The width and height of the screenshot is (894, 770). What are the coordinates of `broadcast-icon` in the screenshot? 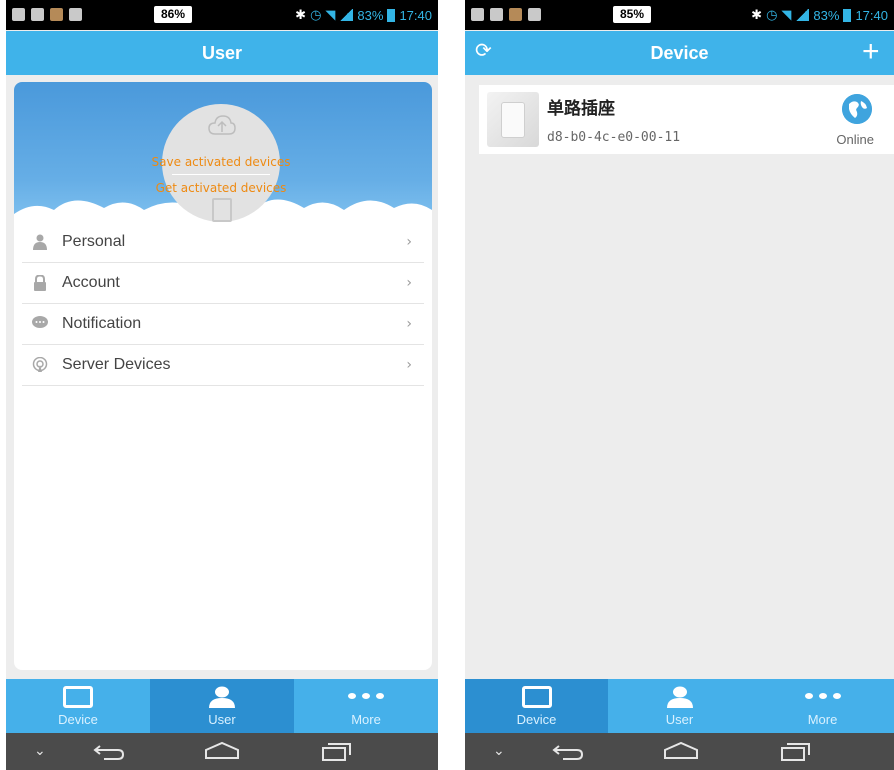 It's located at (40, 364).